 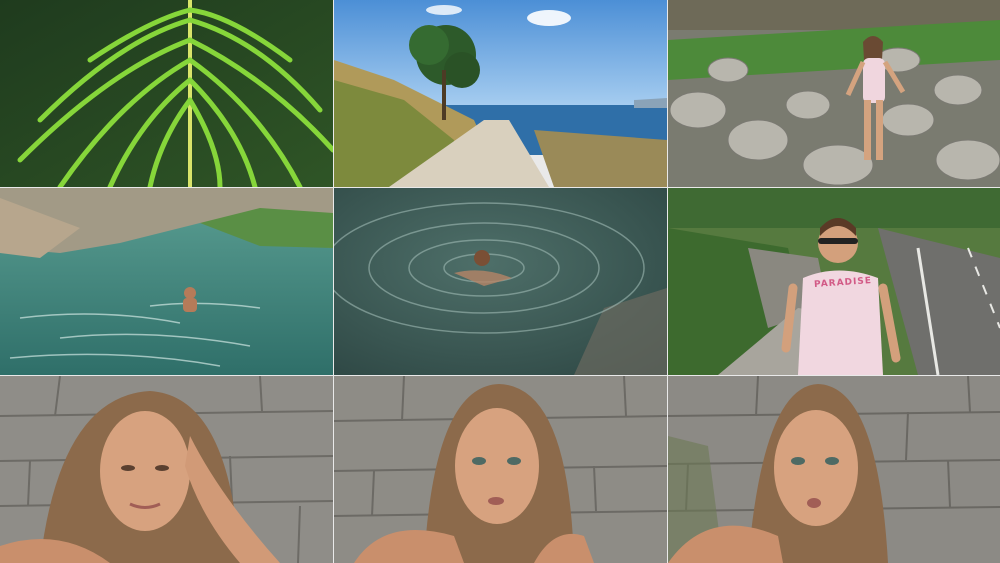 I want to click on photo-rocky-slope-woman, so click(x=834, y=93).